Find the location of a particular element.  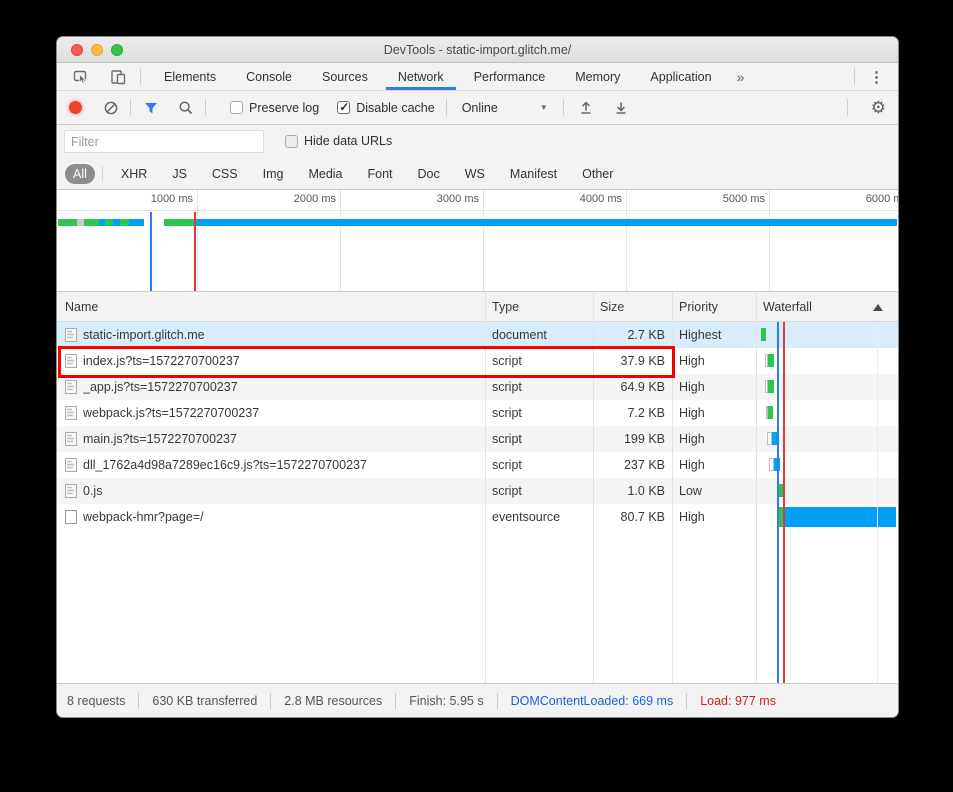

filter-input is located at coordinates (164, 141).